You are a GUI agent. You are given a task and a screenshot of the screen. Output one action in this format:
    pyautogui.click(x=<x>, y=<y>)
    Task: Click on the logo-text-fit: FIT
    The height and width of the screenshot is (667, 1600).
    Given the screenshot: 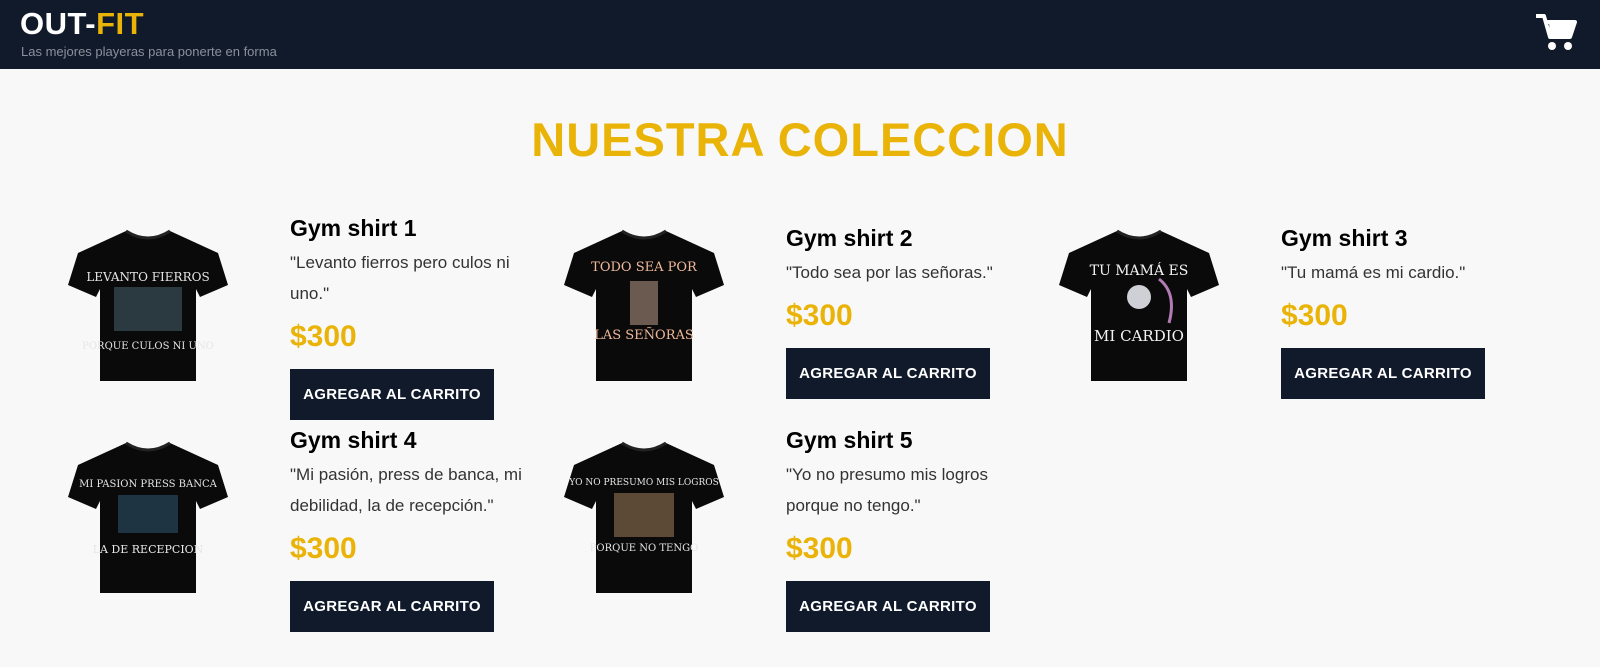 What is the action you would take?
    pyautogui.click(x=120, y=23)
    